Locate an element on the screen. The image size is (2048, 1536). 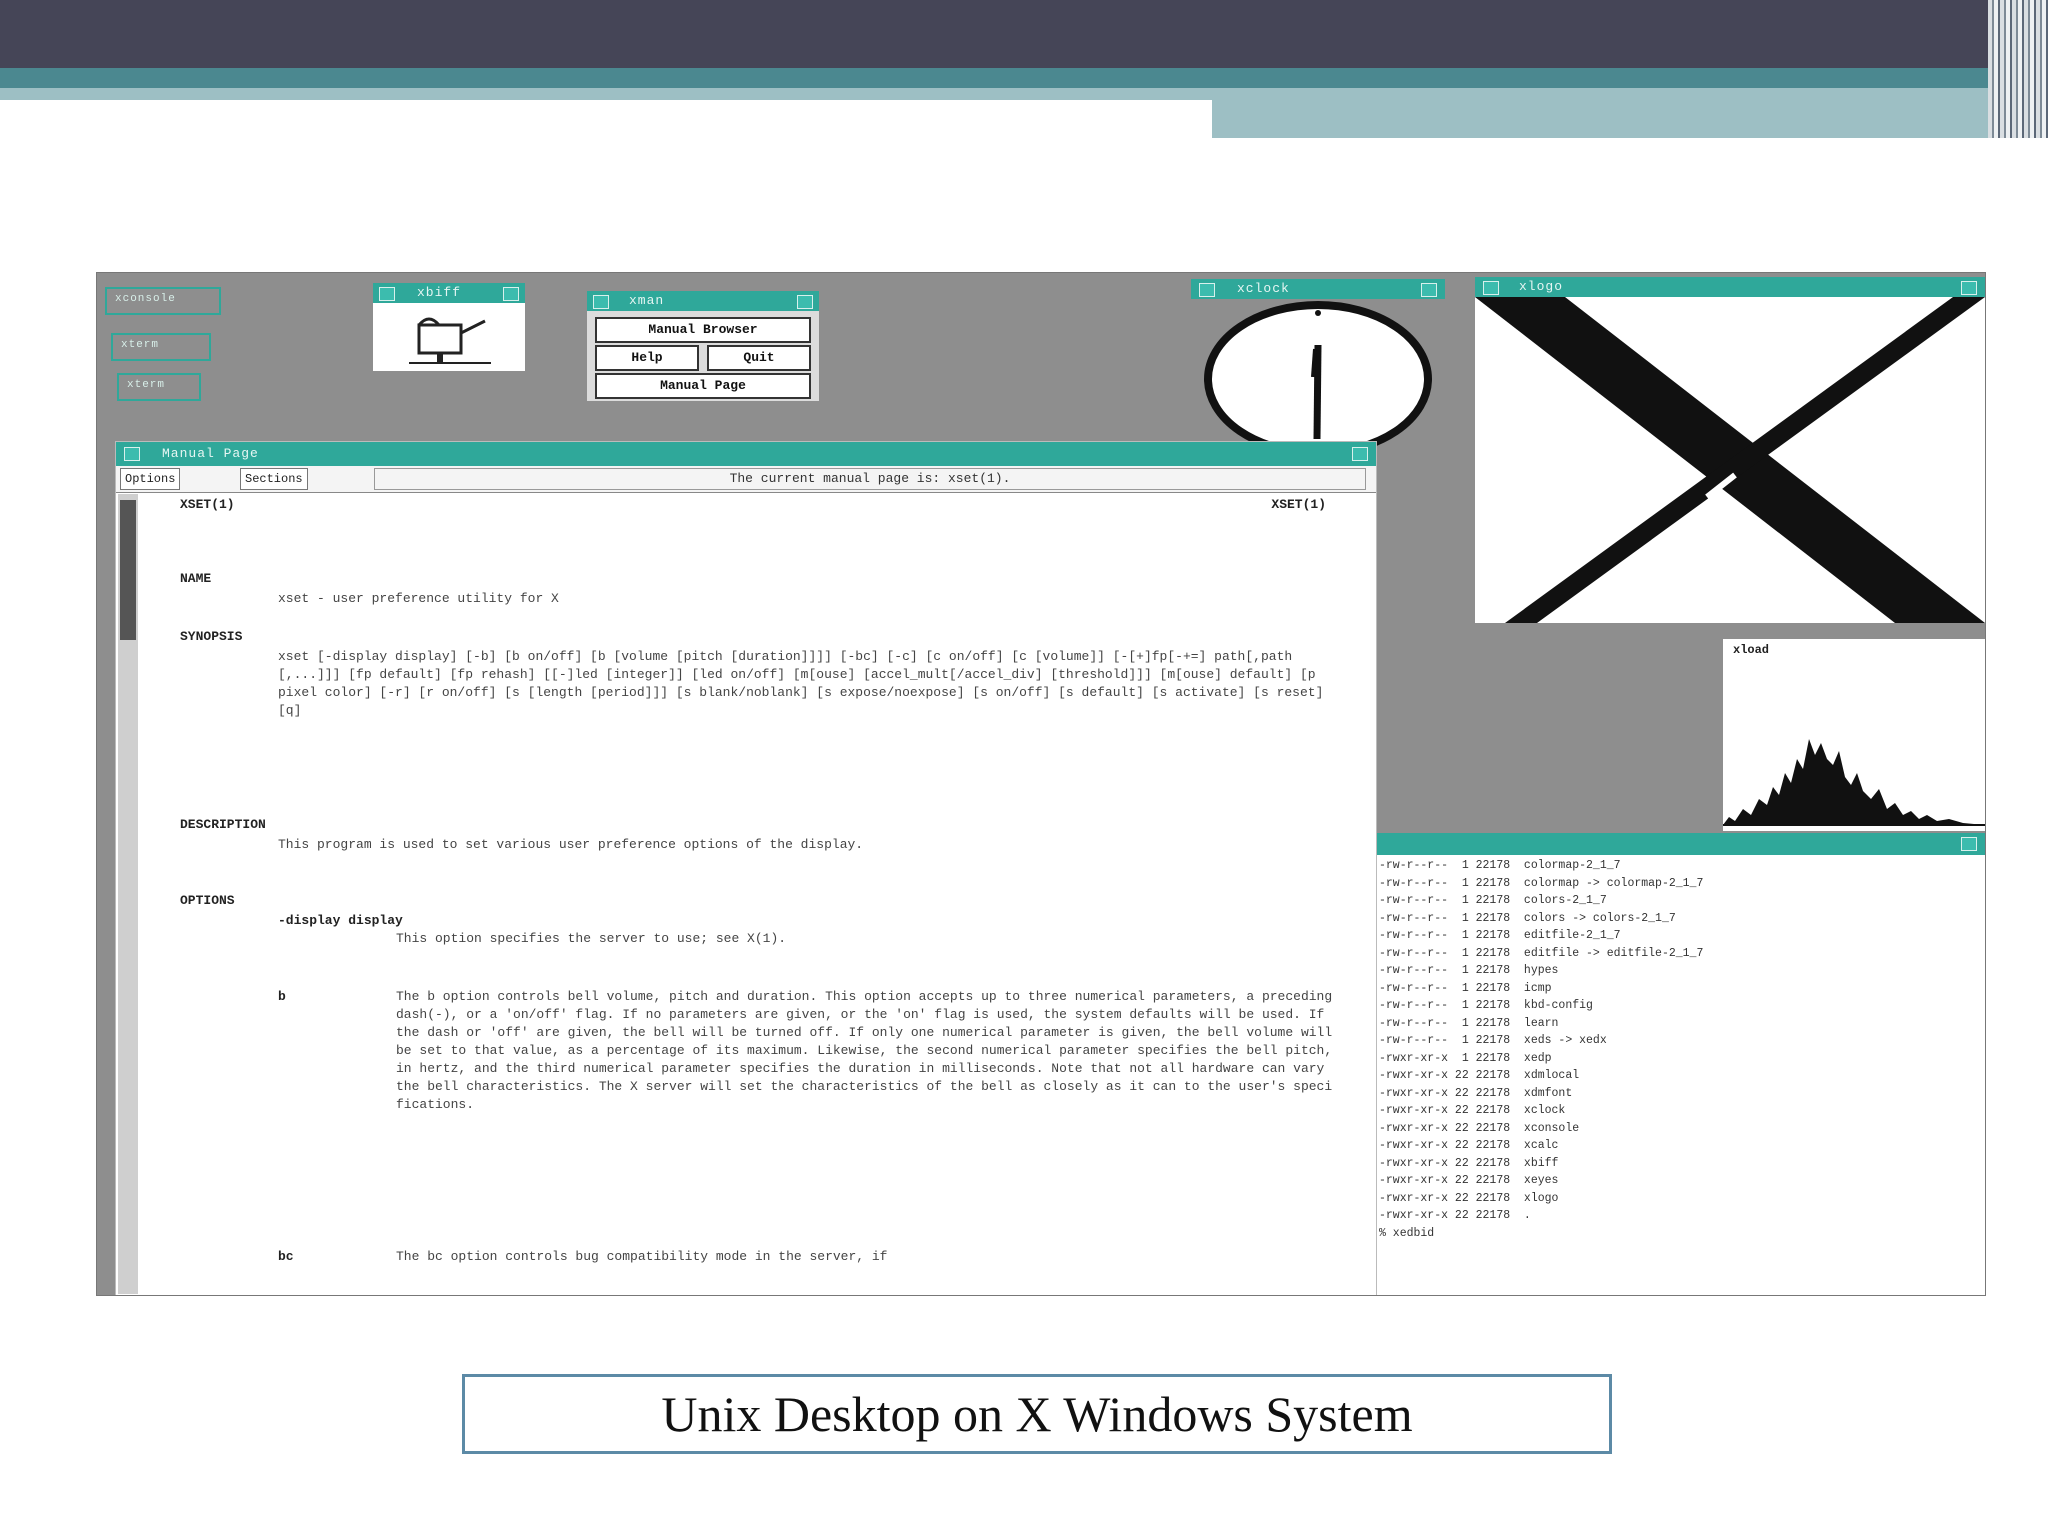
synopsis-heading: SYNOPSIS is located at coordinates (211, 636).